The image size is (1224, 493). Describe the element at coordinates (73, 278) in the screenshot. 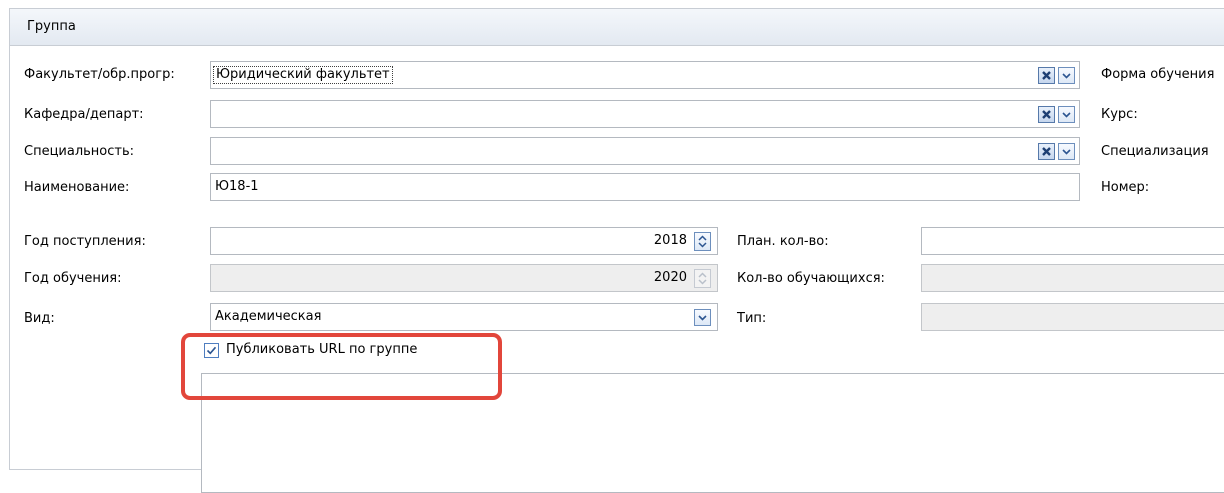

I see `study-year-label: Год обучения:` at that location.